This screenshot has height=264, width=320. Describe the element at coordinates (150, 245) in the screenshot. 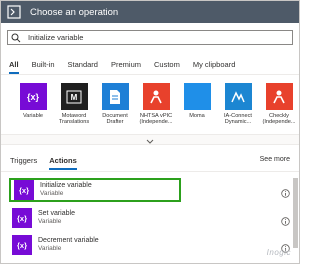

I see `action-decrement-variable: {x} Decrement variable Variable` at that location.